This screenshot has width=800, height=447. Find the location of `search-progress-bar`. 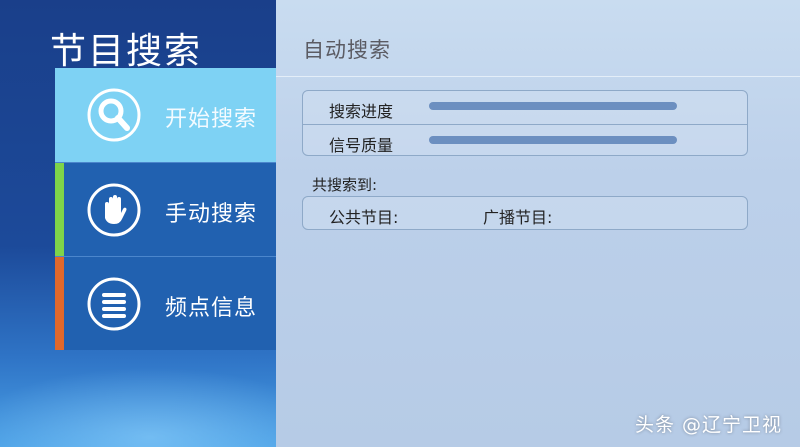

search-progress-bar is located at coordinates (553, 106).